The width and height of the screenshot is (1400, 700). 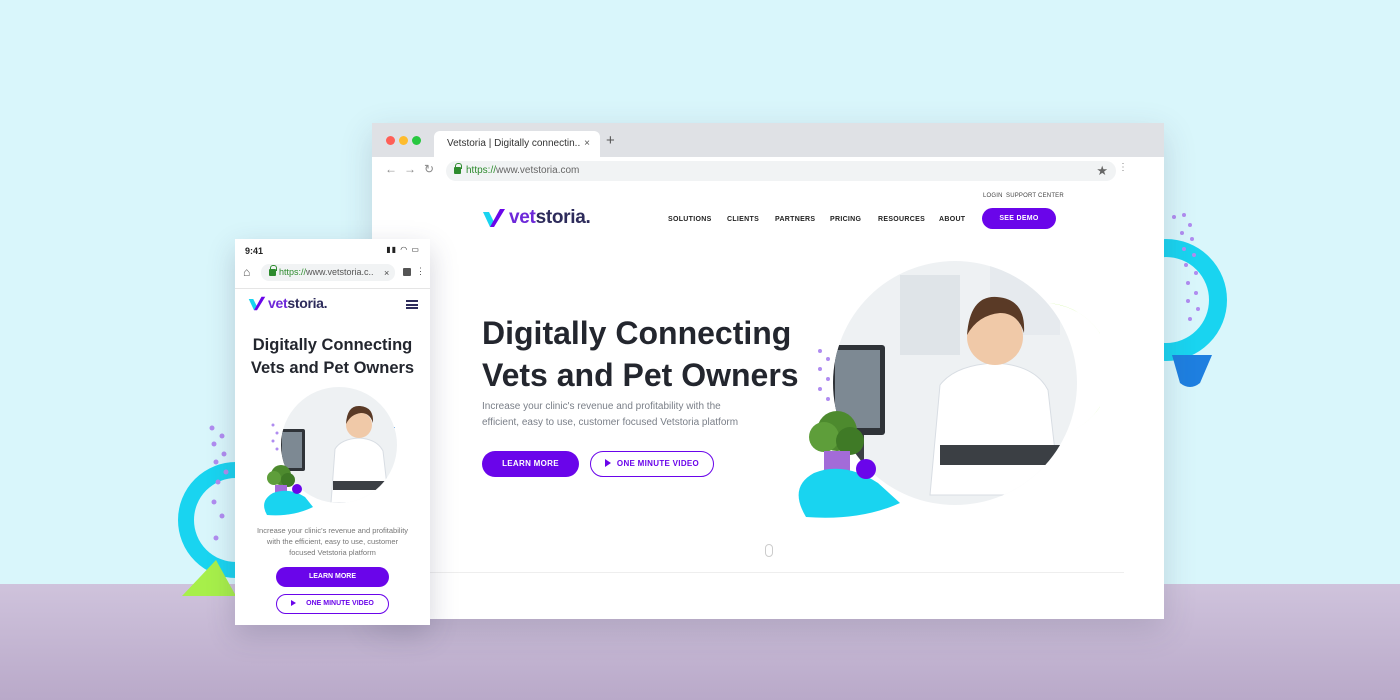 I want to click on mobile-address-bar: https://www.vetstoria.c.., so click(x=328, y=272).